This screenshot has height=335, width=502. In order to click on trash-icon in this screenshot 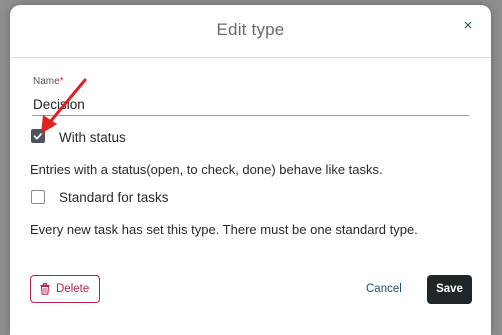, I will do `click(45, 289)`.